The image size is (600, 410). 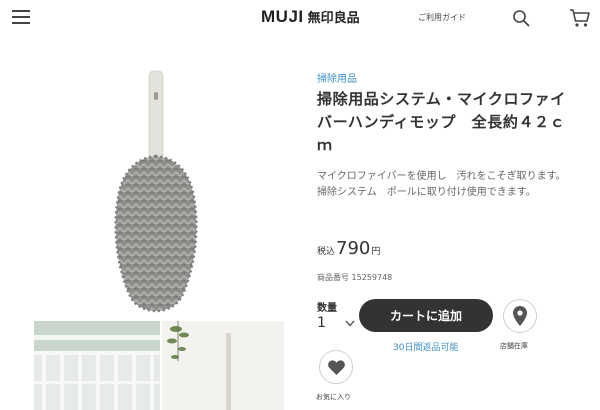 I want to click on guide-link: ご利用ガイド, so click(x=442, y=17).